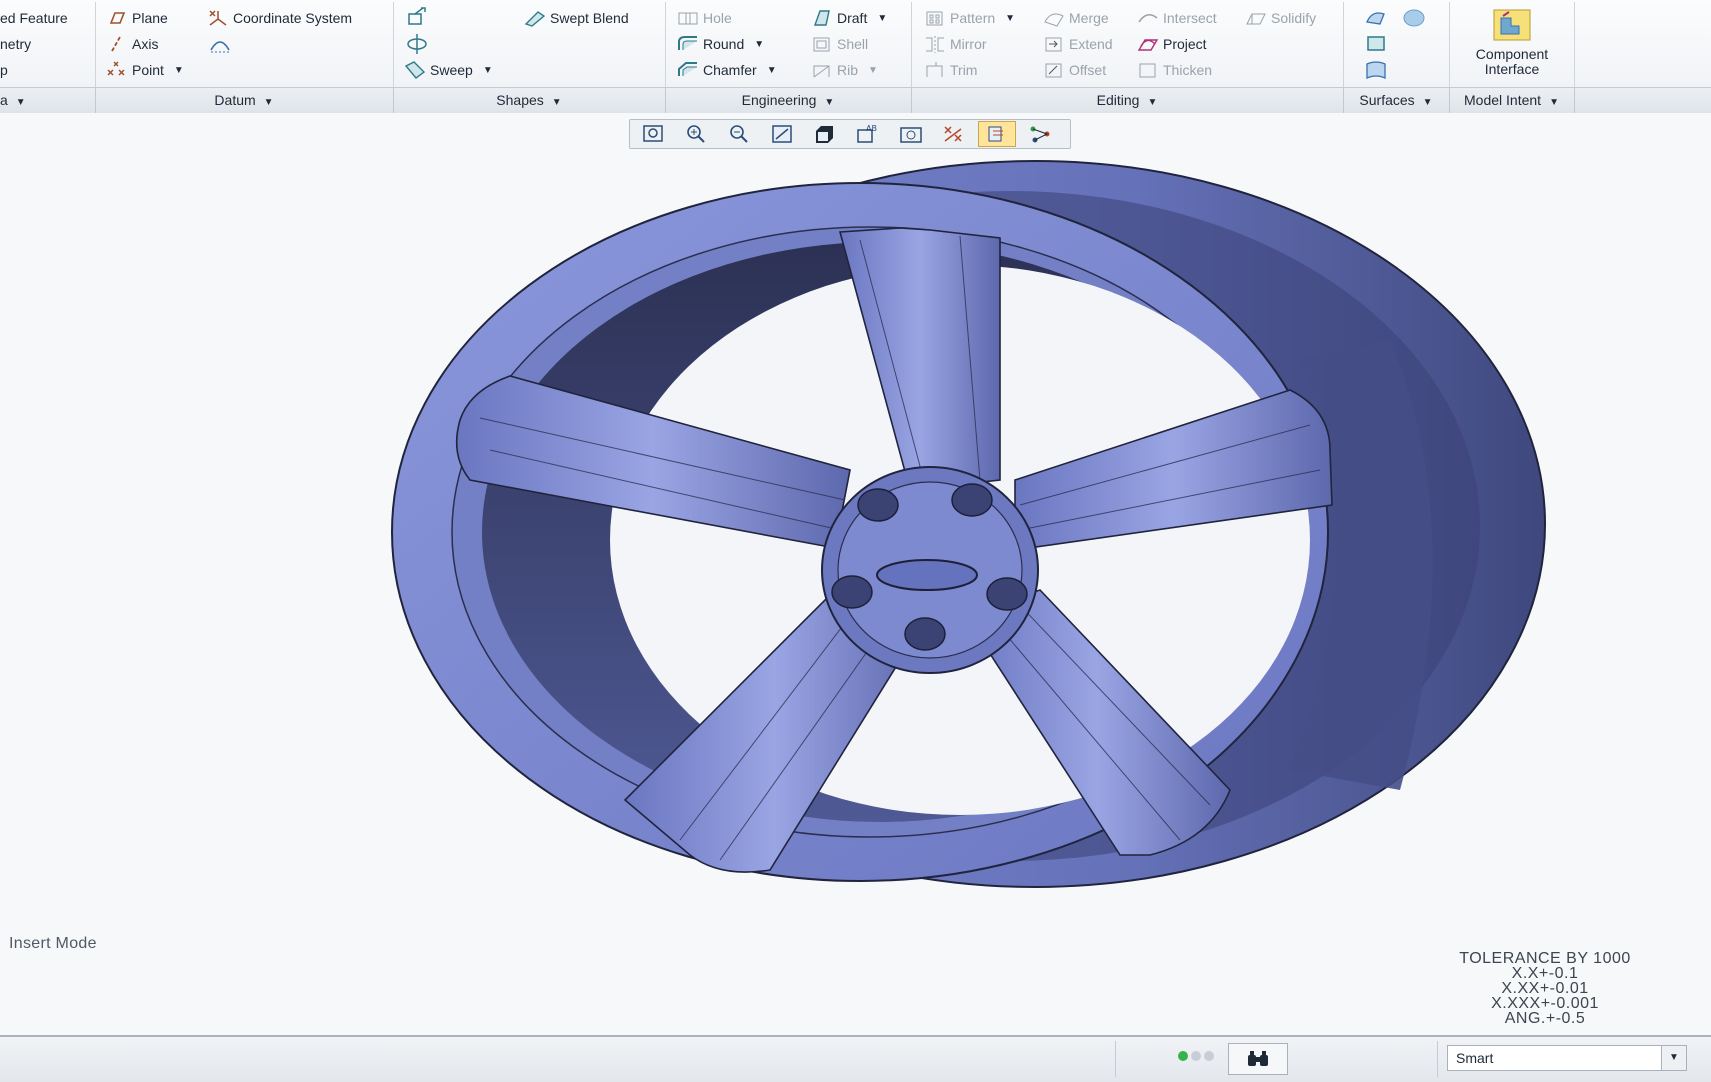 This screenshot has height=1082, width=1711. I want to click on shell-button: Shell, so click(839, 44).